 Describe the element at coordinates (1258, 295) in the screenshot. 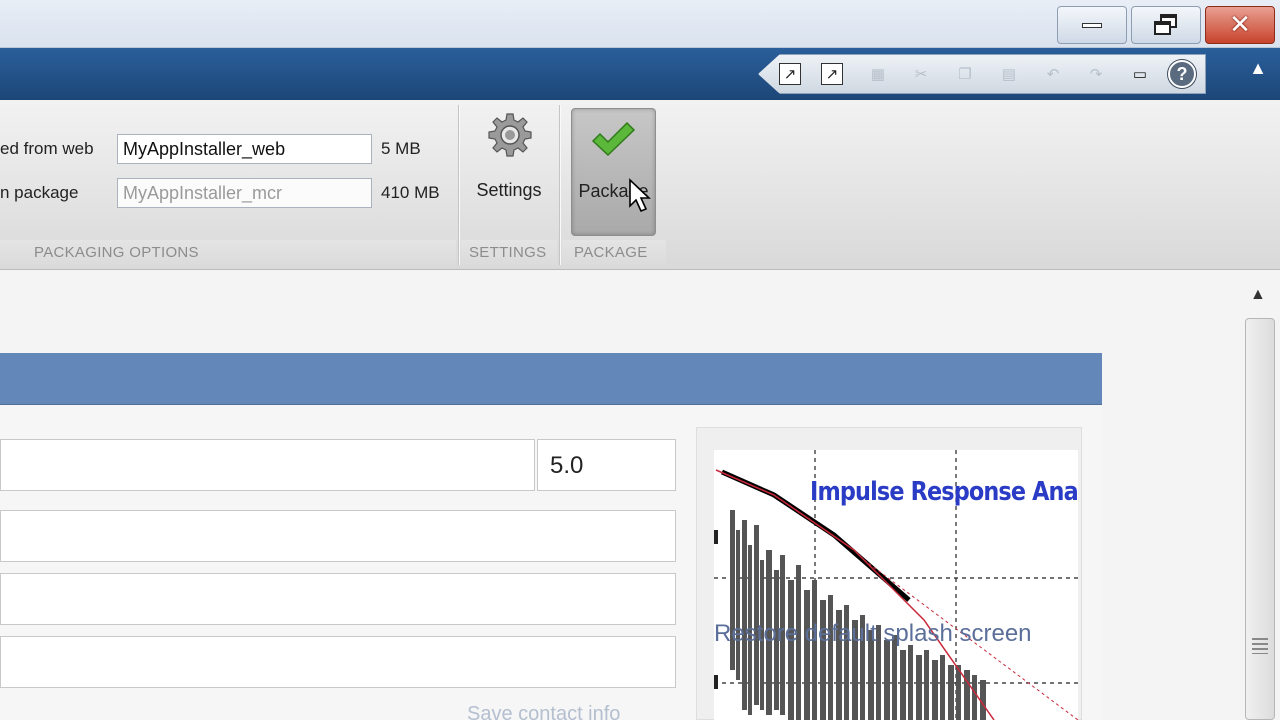

I see `scroll-up-icon: ▲` at that location.